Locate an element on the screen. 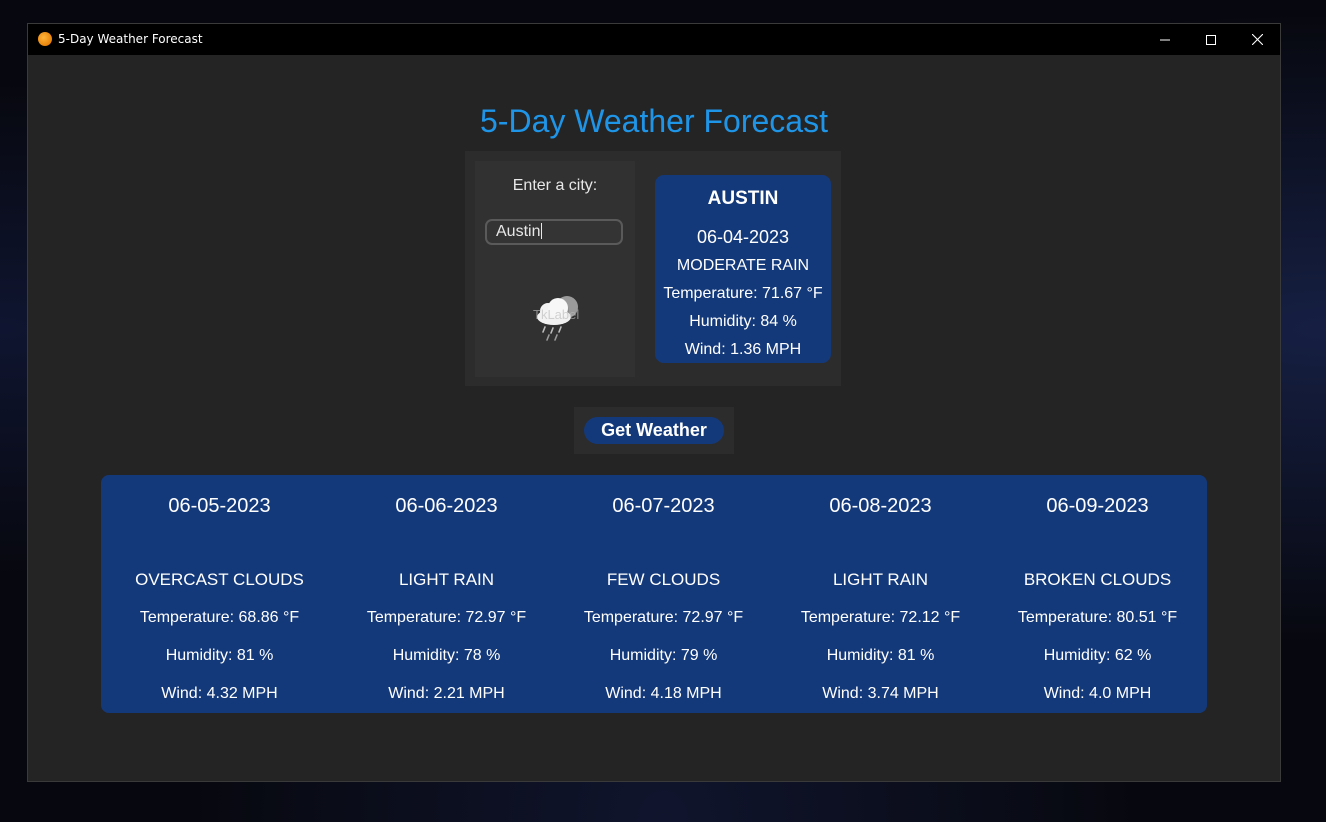 This screenshot has height=822, width=1326. forecast-humidity: Humidity: 79 % is located at coordinates (663, 655).